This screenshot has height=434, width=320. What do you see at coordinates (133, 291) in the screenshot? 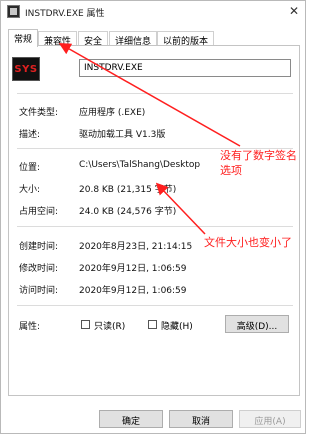
I see `accessed-value: 2020年9月12日, 1:06:59` at bounding box center [133, 291].